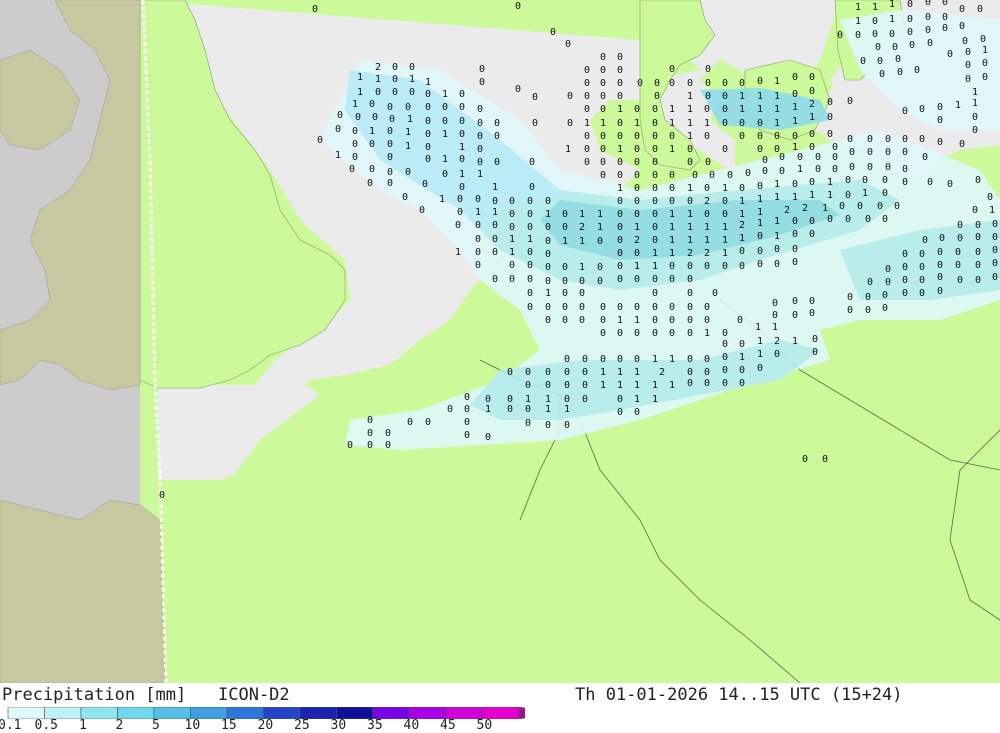 The height and width of the screenshot is (733, 1000). I want to click on outside-domain-france, so click(83, 591).